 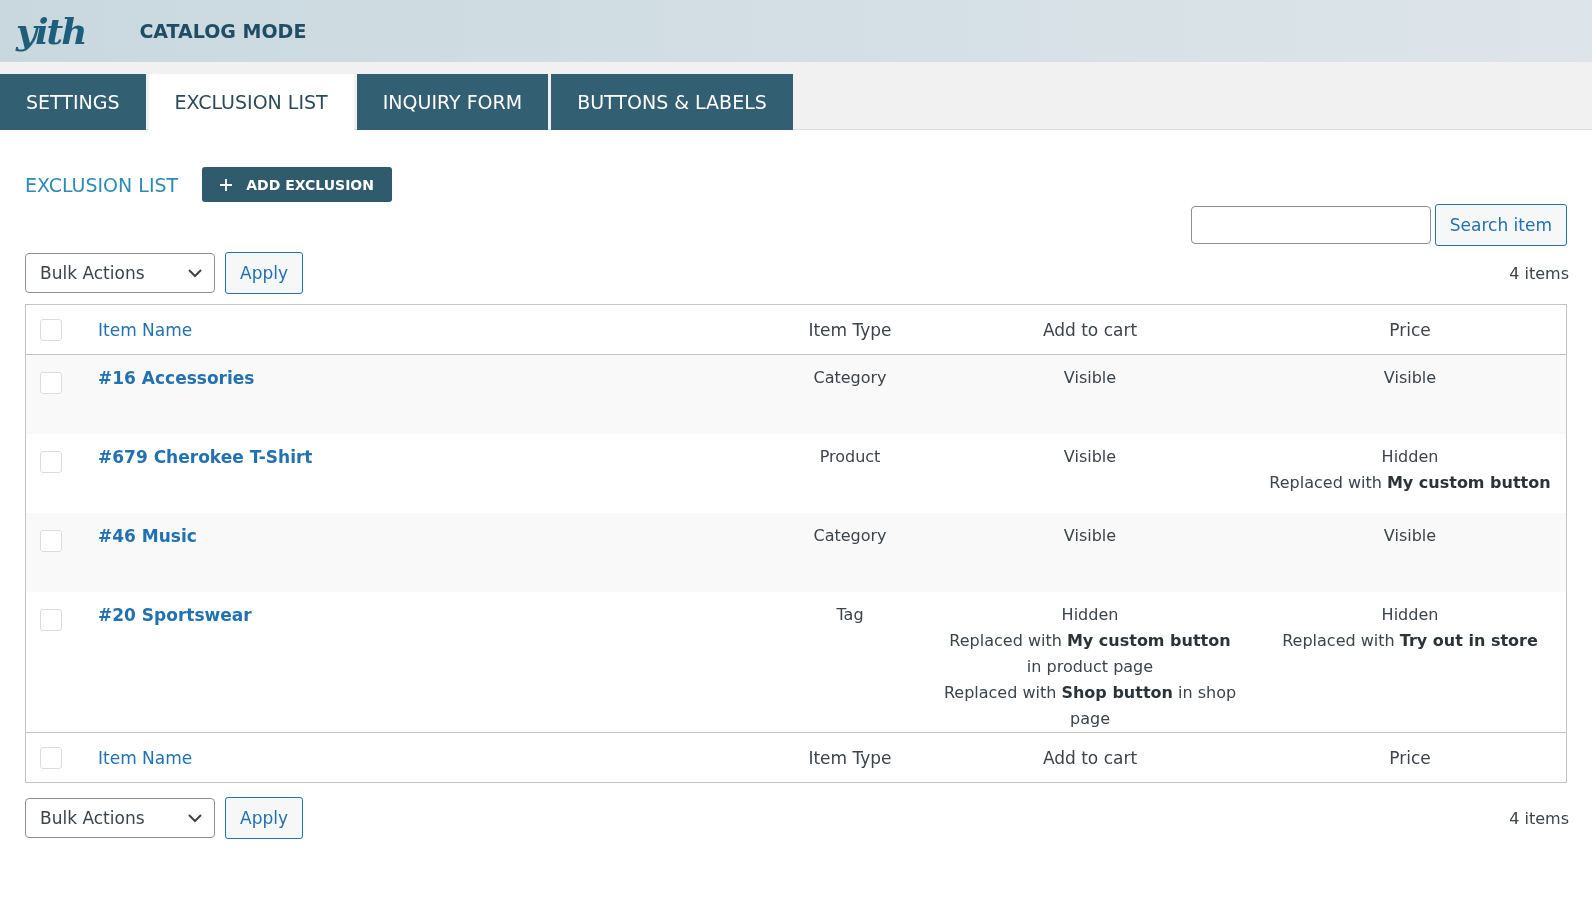 I want to click on add-to-cart-status: Hidden, so click(x=1090, y=615).